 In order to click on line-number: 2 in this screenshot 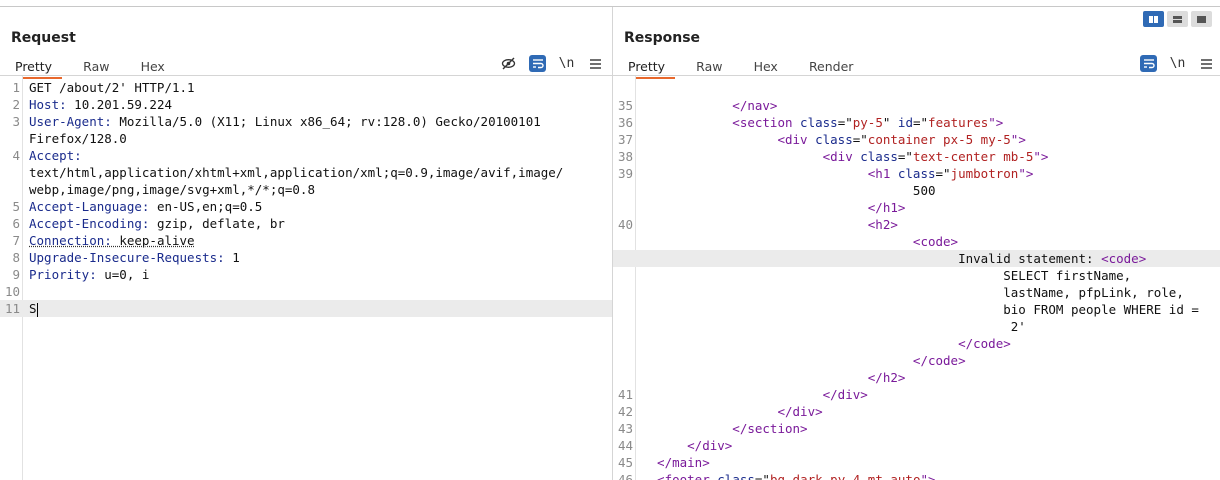, I will do `click(16, 104)`.